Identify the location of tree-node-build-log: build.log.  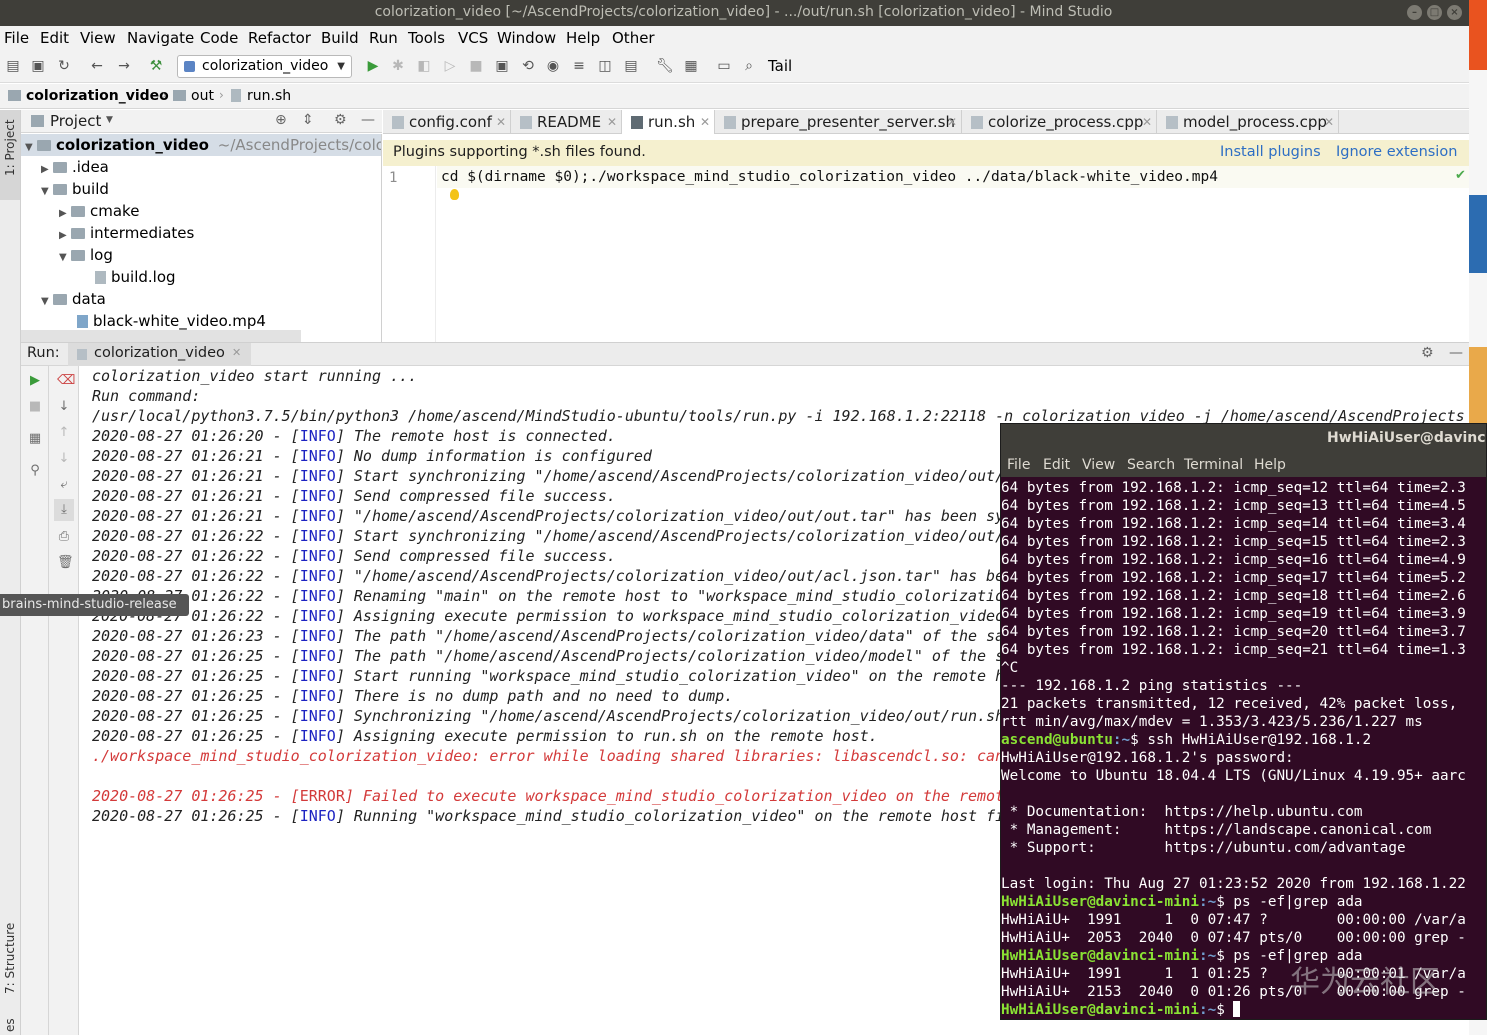
(135, 277).